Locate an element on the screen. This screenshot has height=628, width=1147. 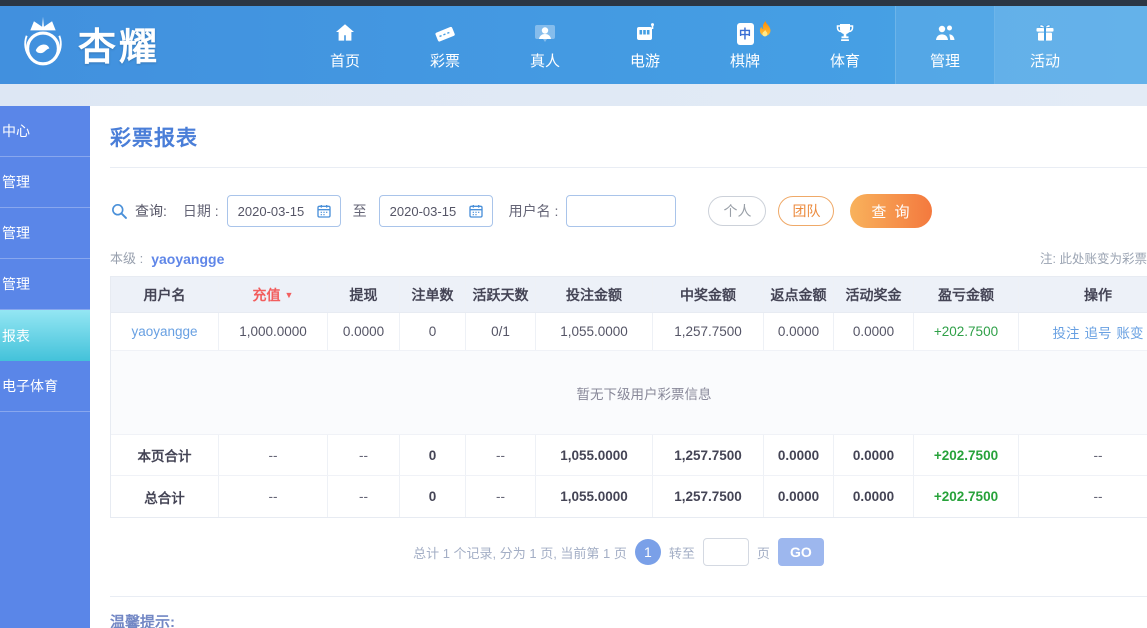
username-input is located at coordinates (621, 211).